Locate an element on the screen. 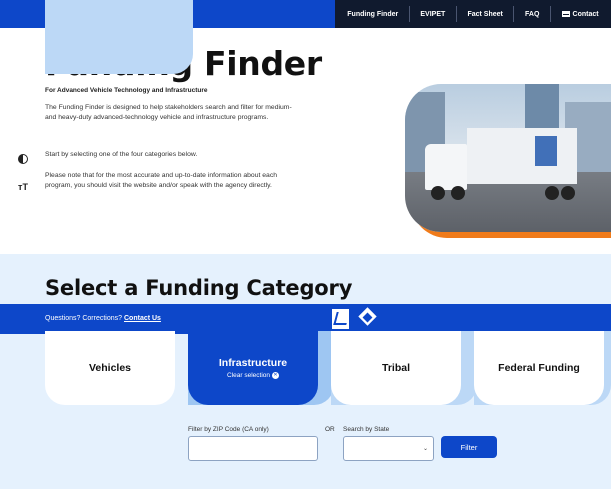  text-size-button: тТ is located at coordinates (23, 187).